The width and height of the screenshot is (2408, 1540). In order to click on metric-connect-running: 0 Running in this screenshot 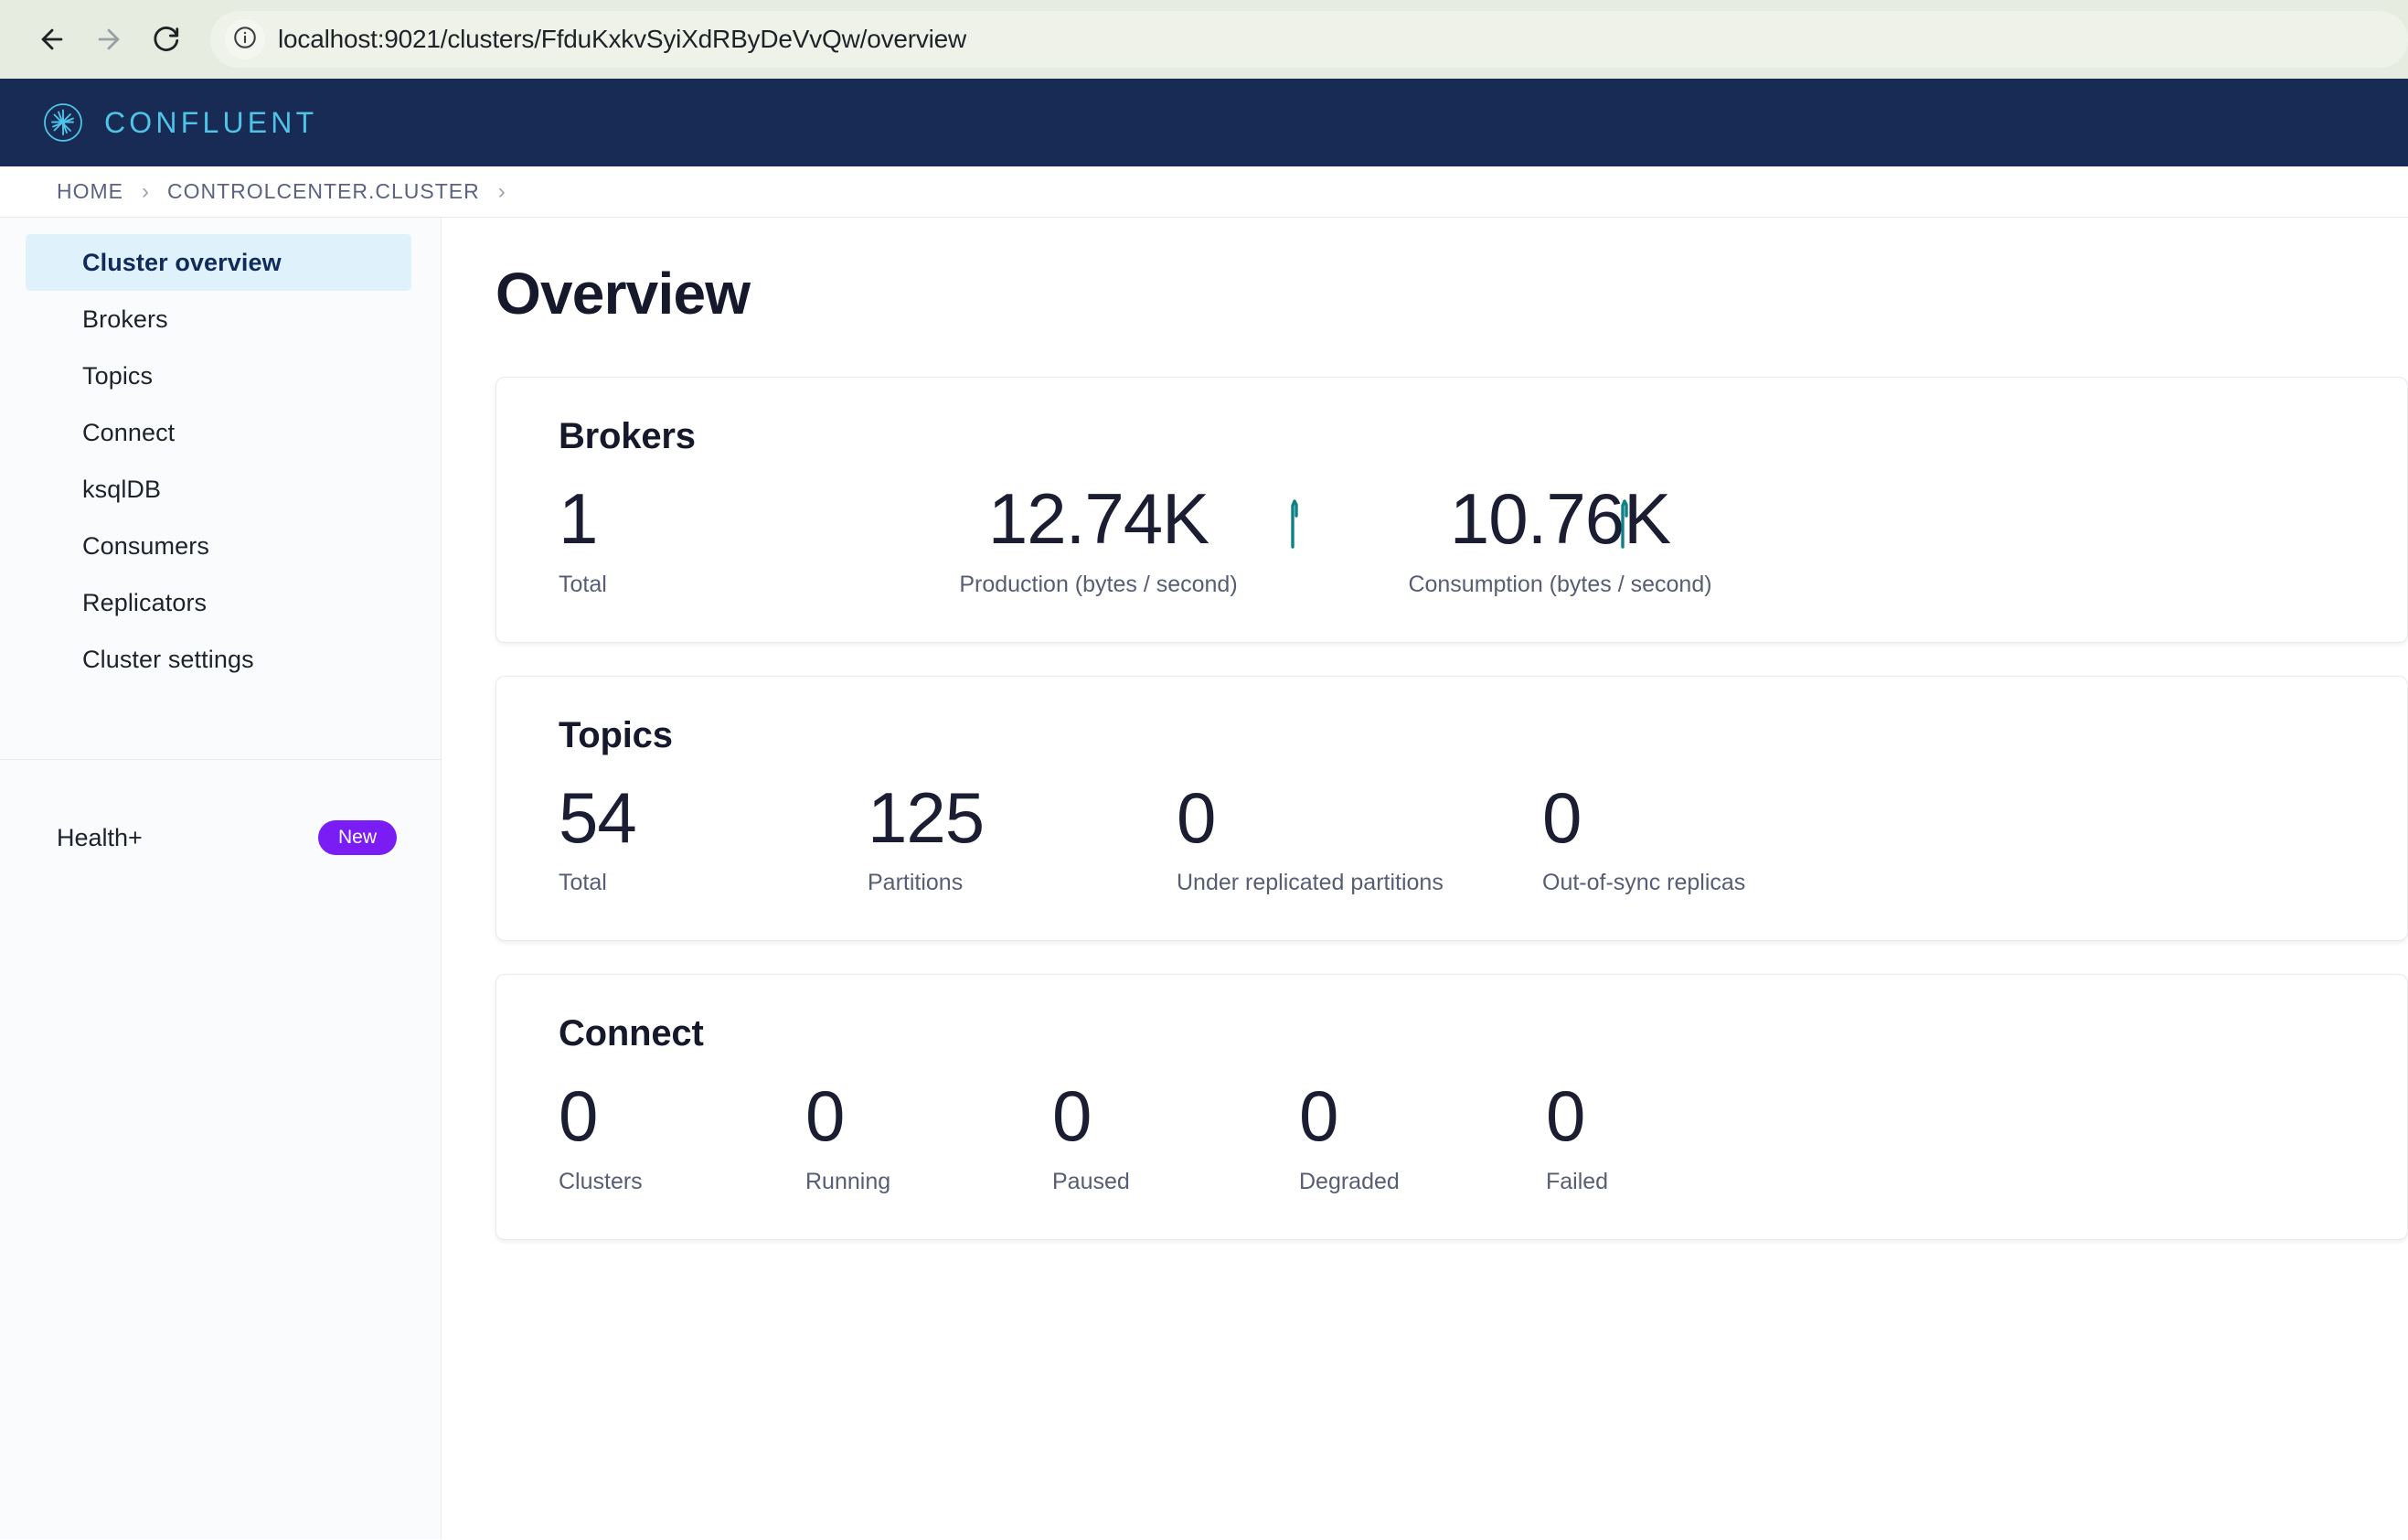, I will do `click(928, 1137)`.